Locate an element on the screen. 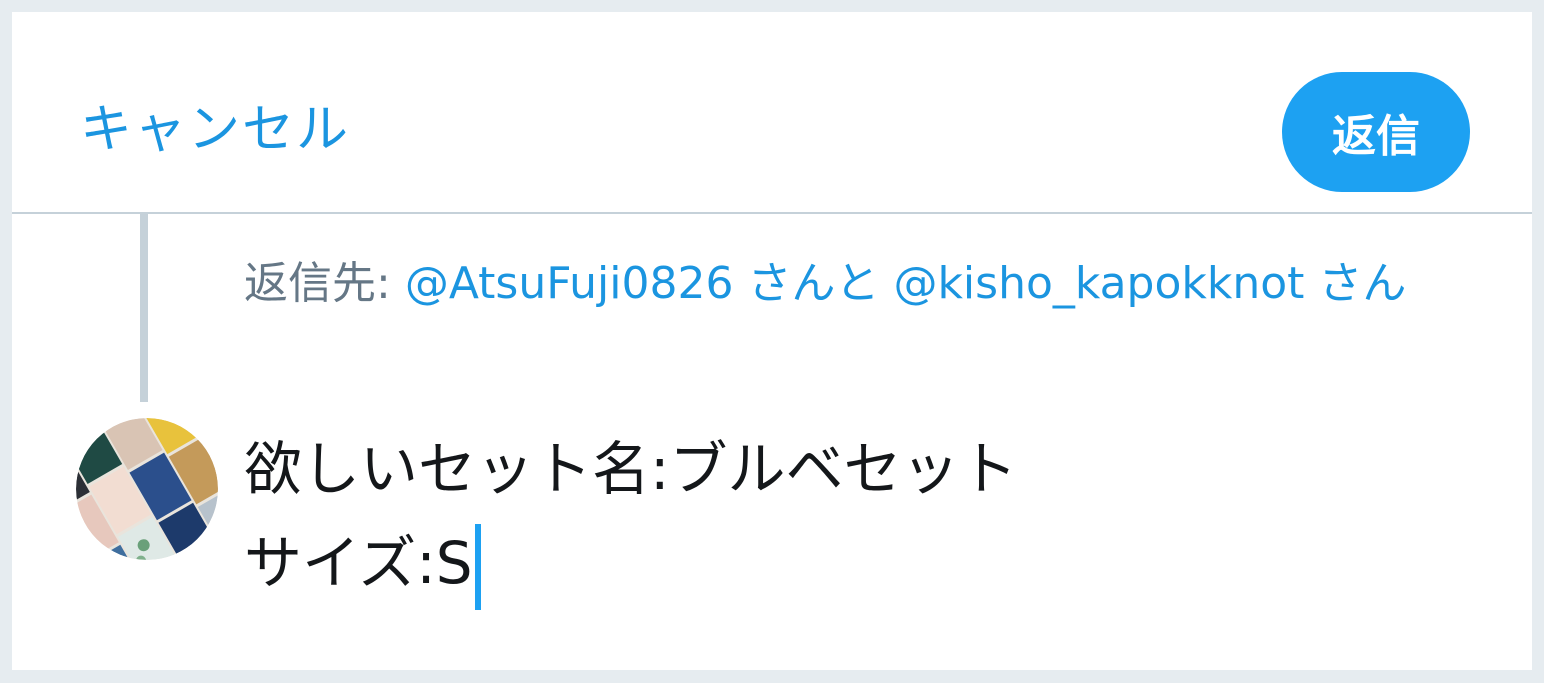 The width and height of the screenshot is (1544, 683). thread-connector-line is located at coordinates (144, 308).